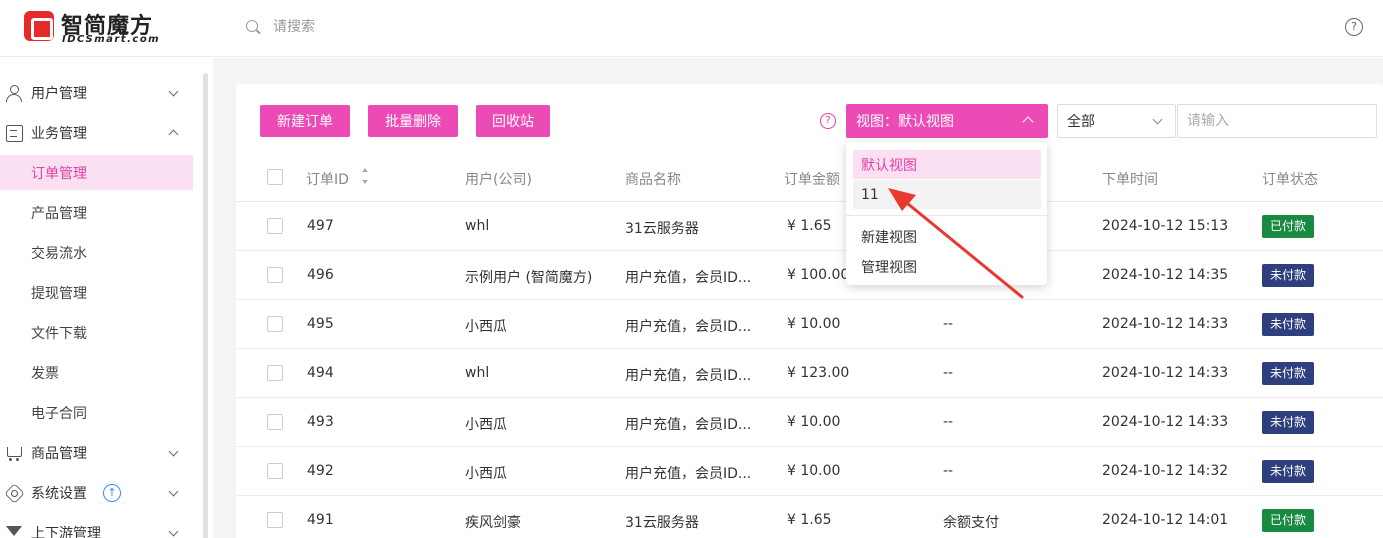 The height and width of the screenshot is (538, 1383). What do you see at coordinates (1081, 122) in the screenshot?
I see `status-filter-value: 全部` at bounding box center [1081, 122].